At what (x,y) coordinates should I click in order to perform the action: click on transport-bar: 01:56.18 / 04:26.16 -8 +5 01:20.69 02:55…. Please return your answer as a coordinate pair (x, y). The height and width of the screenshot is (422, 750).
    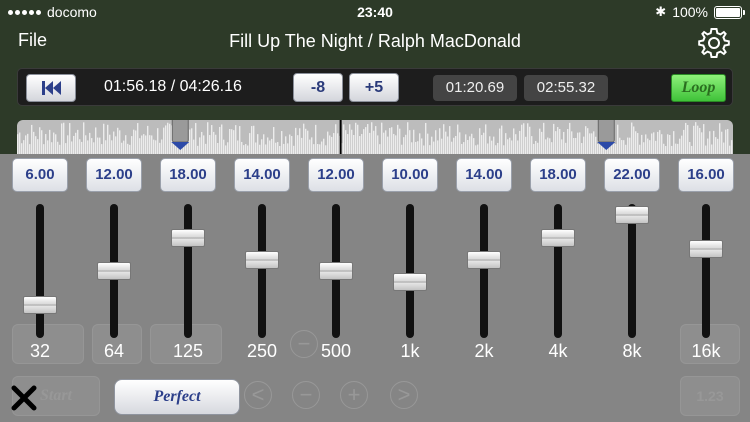
    Looking at the image, I should click on (375, 87).